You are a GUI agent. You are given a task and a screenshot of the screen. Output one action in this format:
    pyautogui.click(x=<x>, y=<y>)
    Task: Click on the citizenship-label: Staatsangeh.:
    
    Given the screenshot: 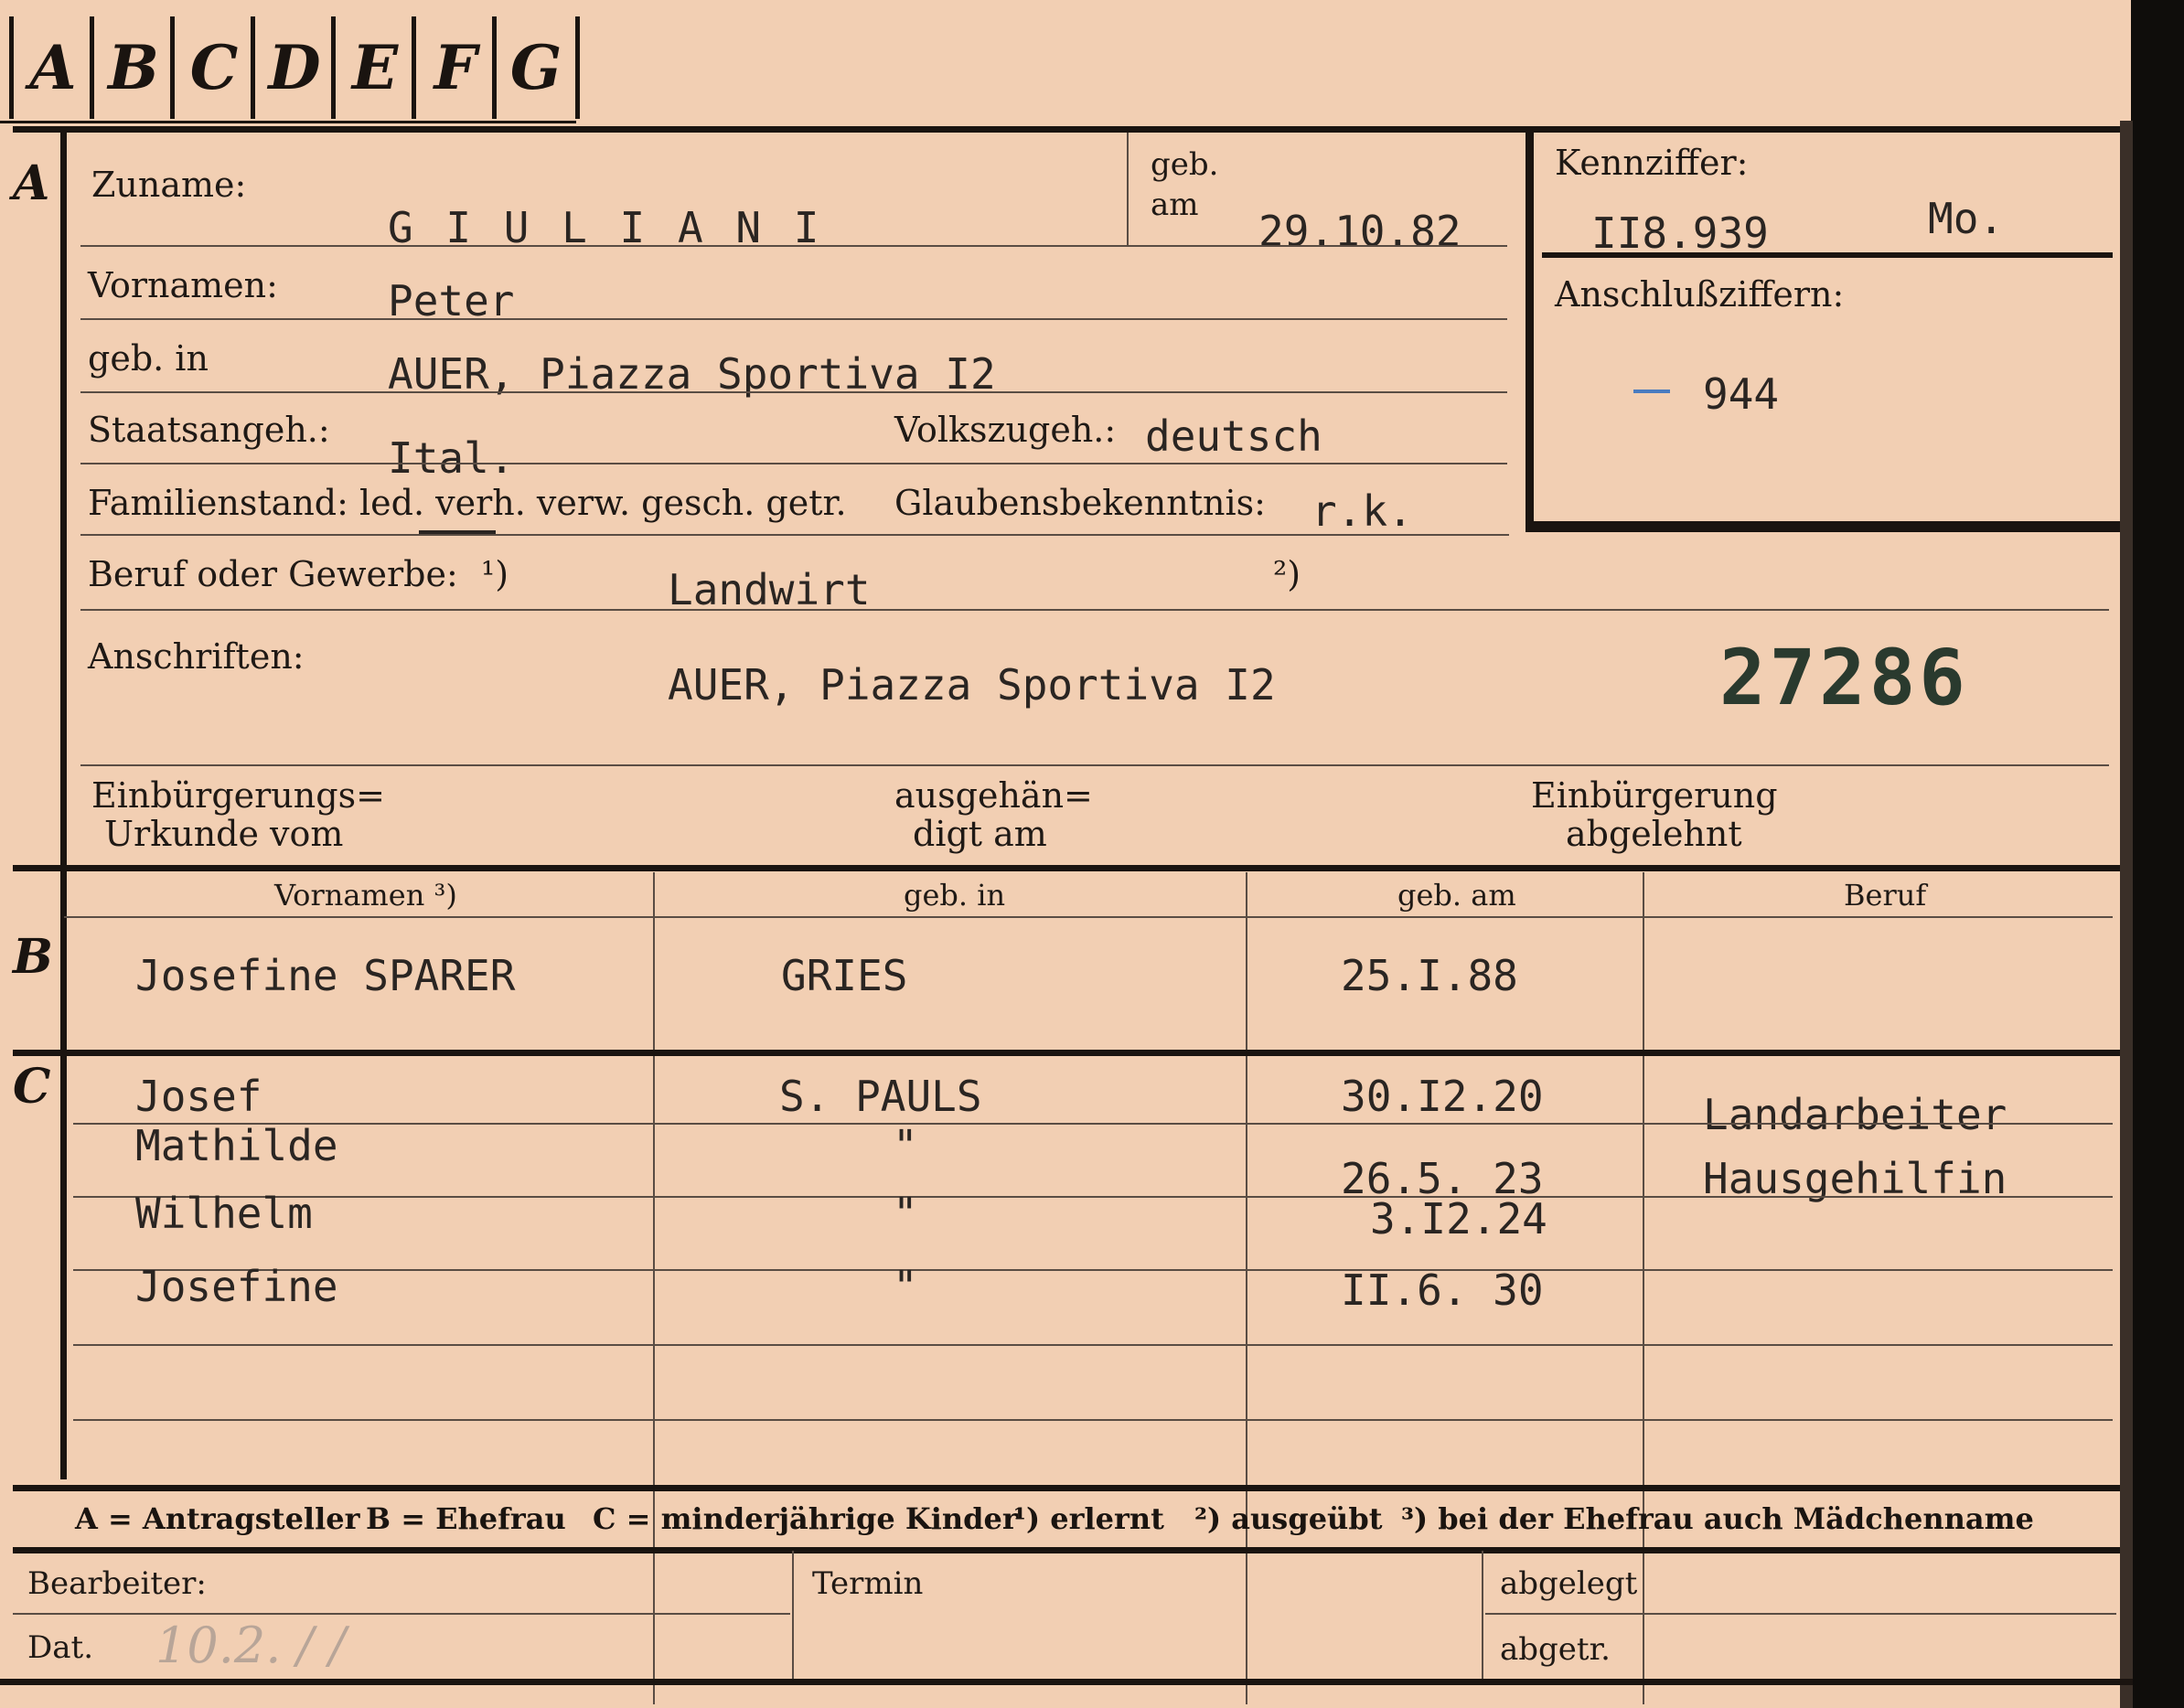 What is the action you would take?
    pyautogui.click(x=209, y=430)
    